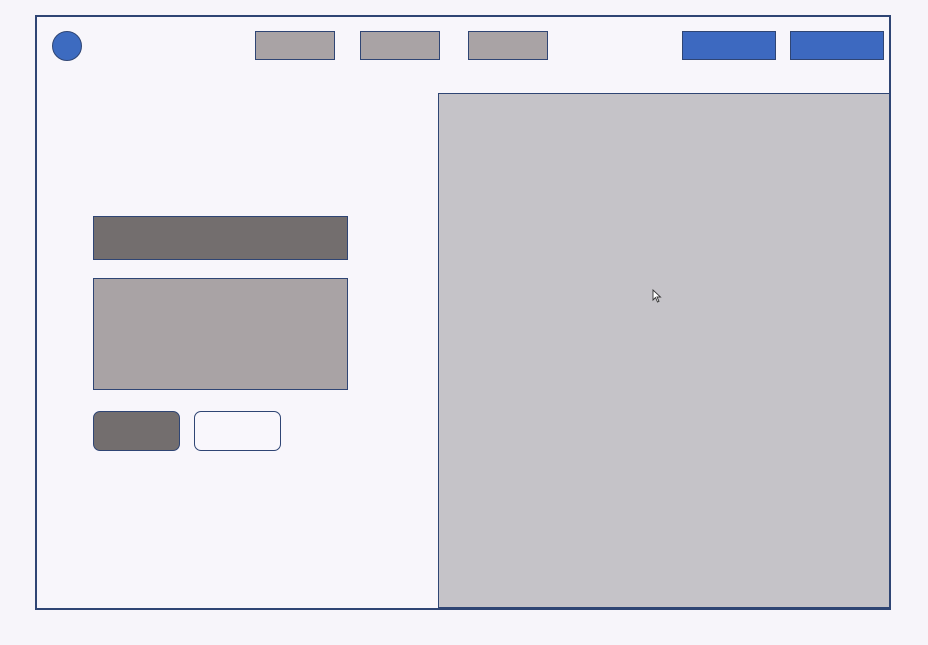 The width and height of the screenshot is (928, 645). I want to click on secondary-button, so click(237, 431).